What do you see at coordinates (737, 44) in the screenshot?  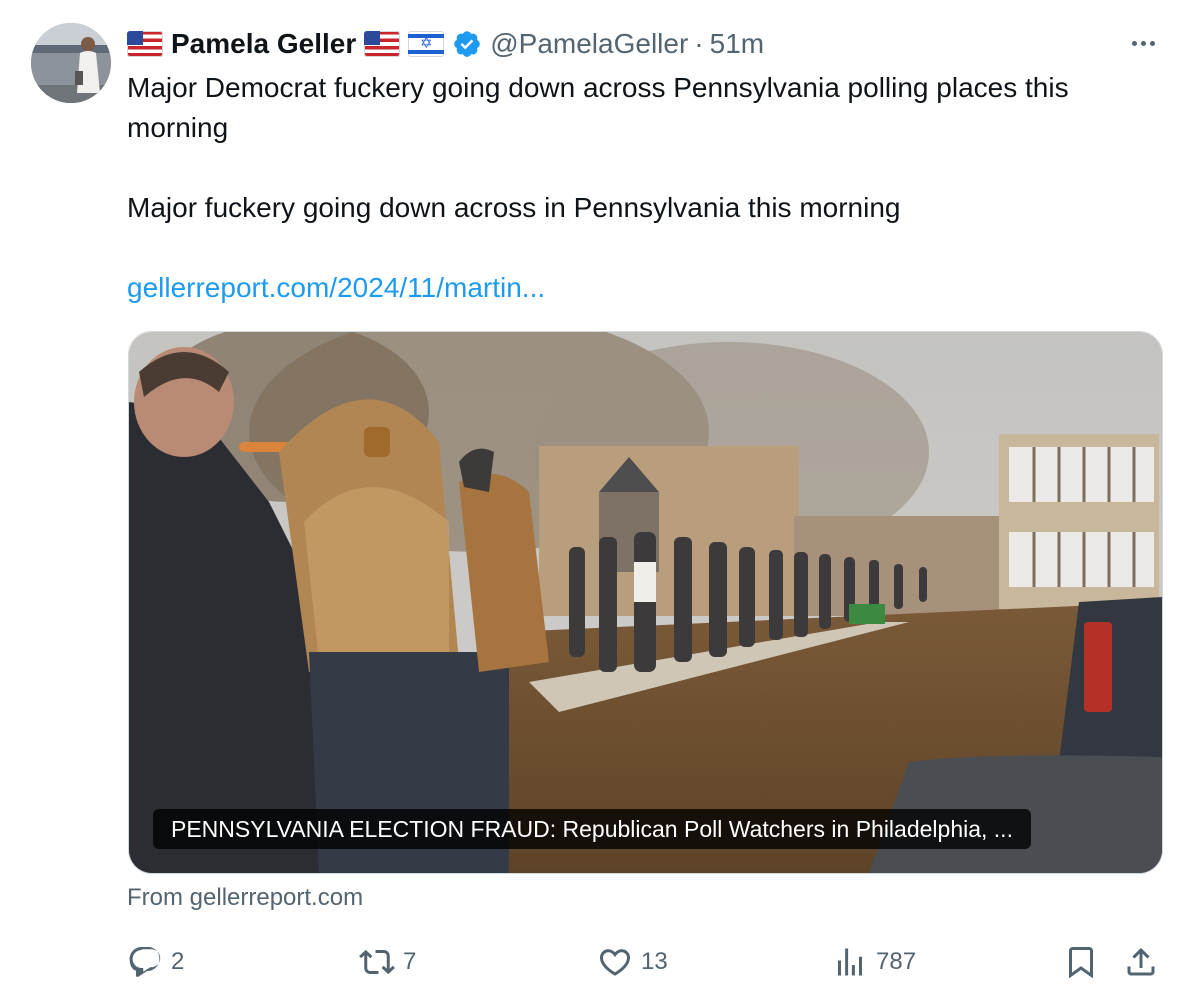 I see `tweet-timestamp: 51m` at bounding box center [737, 44].